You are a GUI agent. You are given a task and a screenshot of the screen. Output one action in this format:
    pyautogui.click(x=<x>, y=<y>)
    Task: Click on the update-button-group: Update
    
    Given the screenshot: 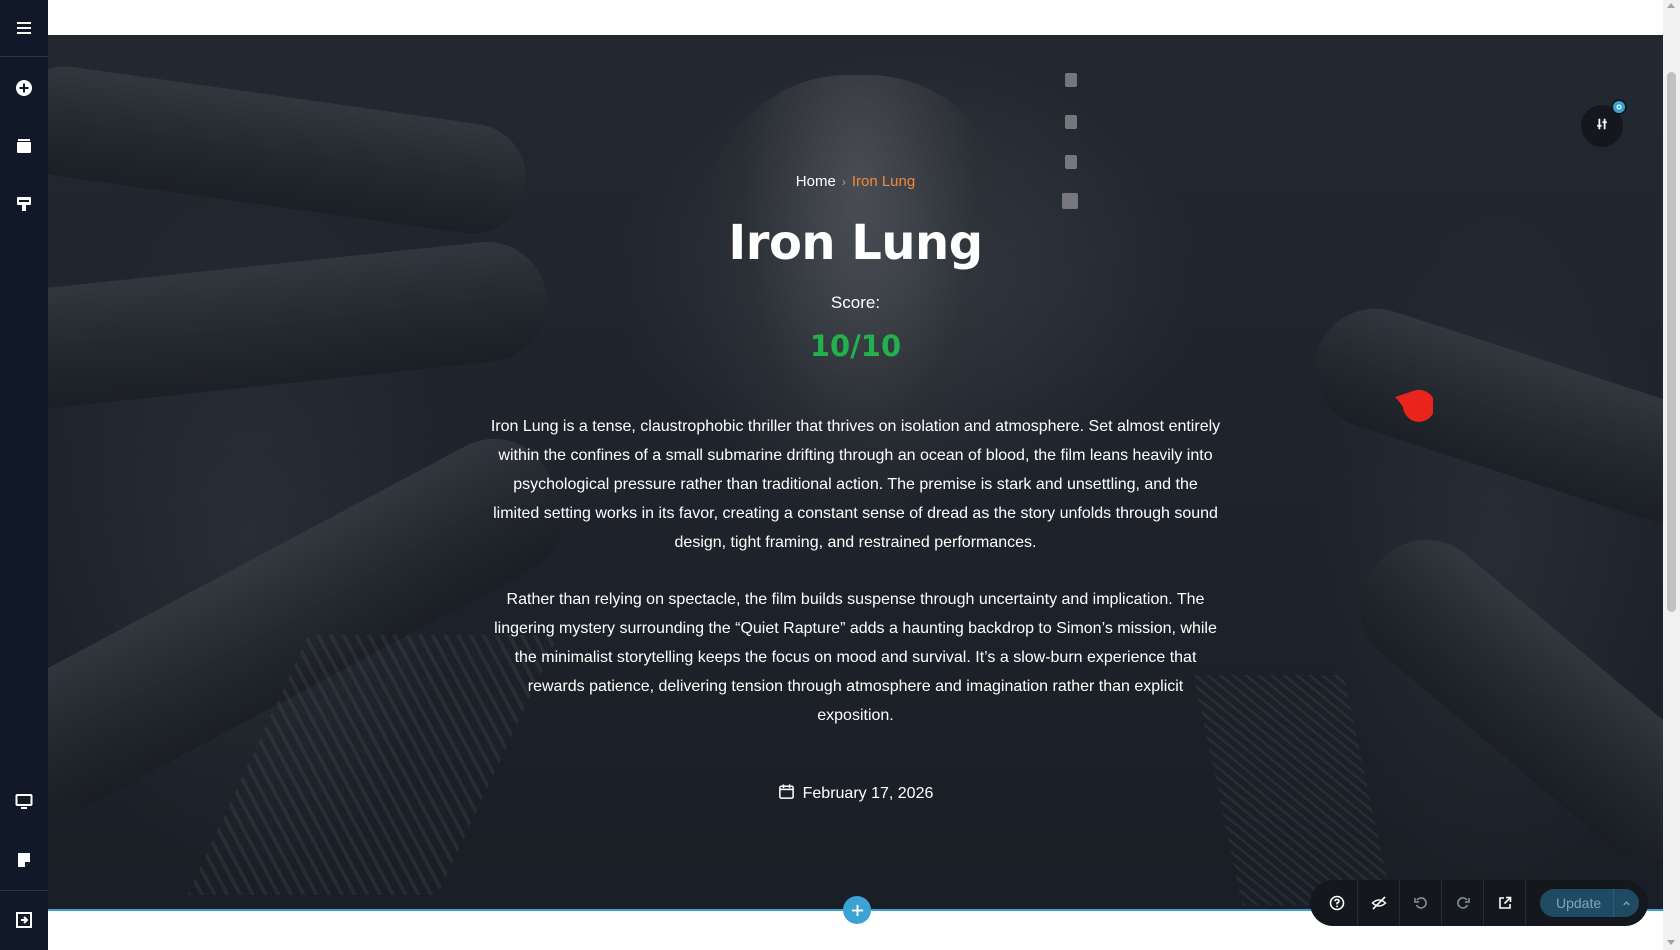 What is the action you would take?
    pyautogui.click(x=1590, y=903)
    